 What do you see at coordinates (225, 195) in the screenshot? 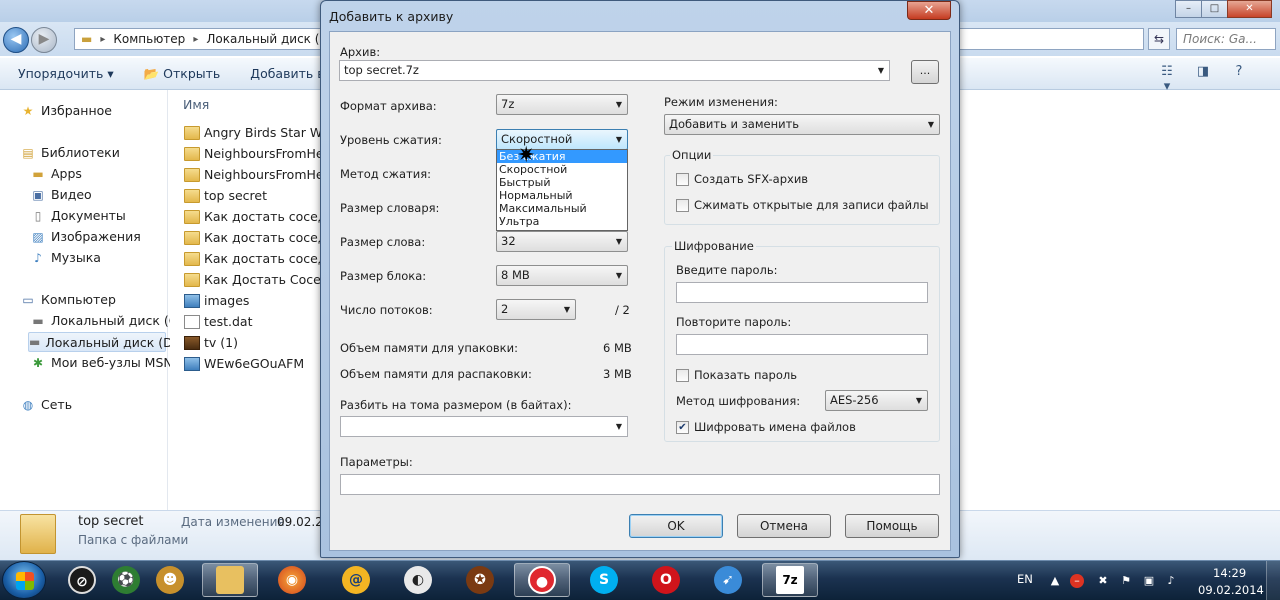
I see `file-list-item: top secret` at bounding box center [225, 195].